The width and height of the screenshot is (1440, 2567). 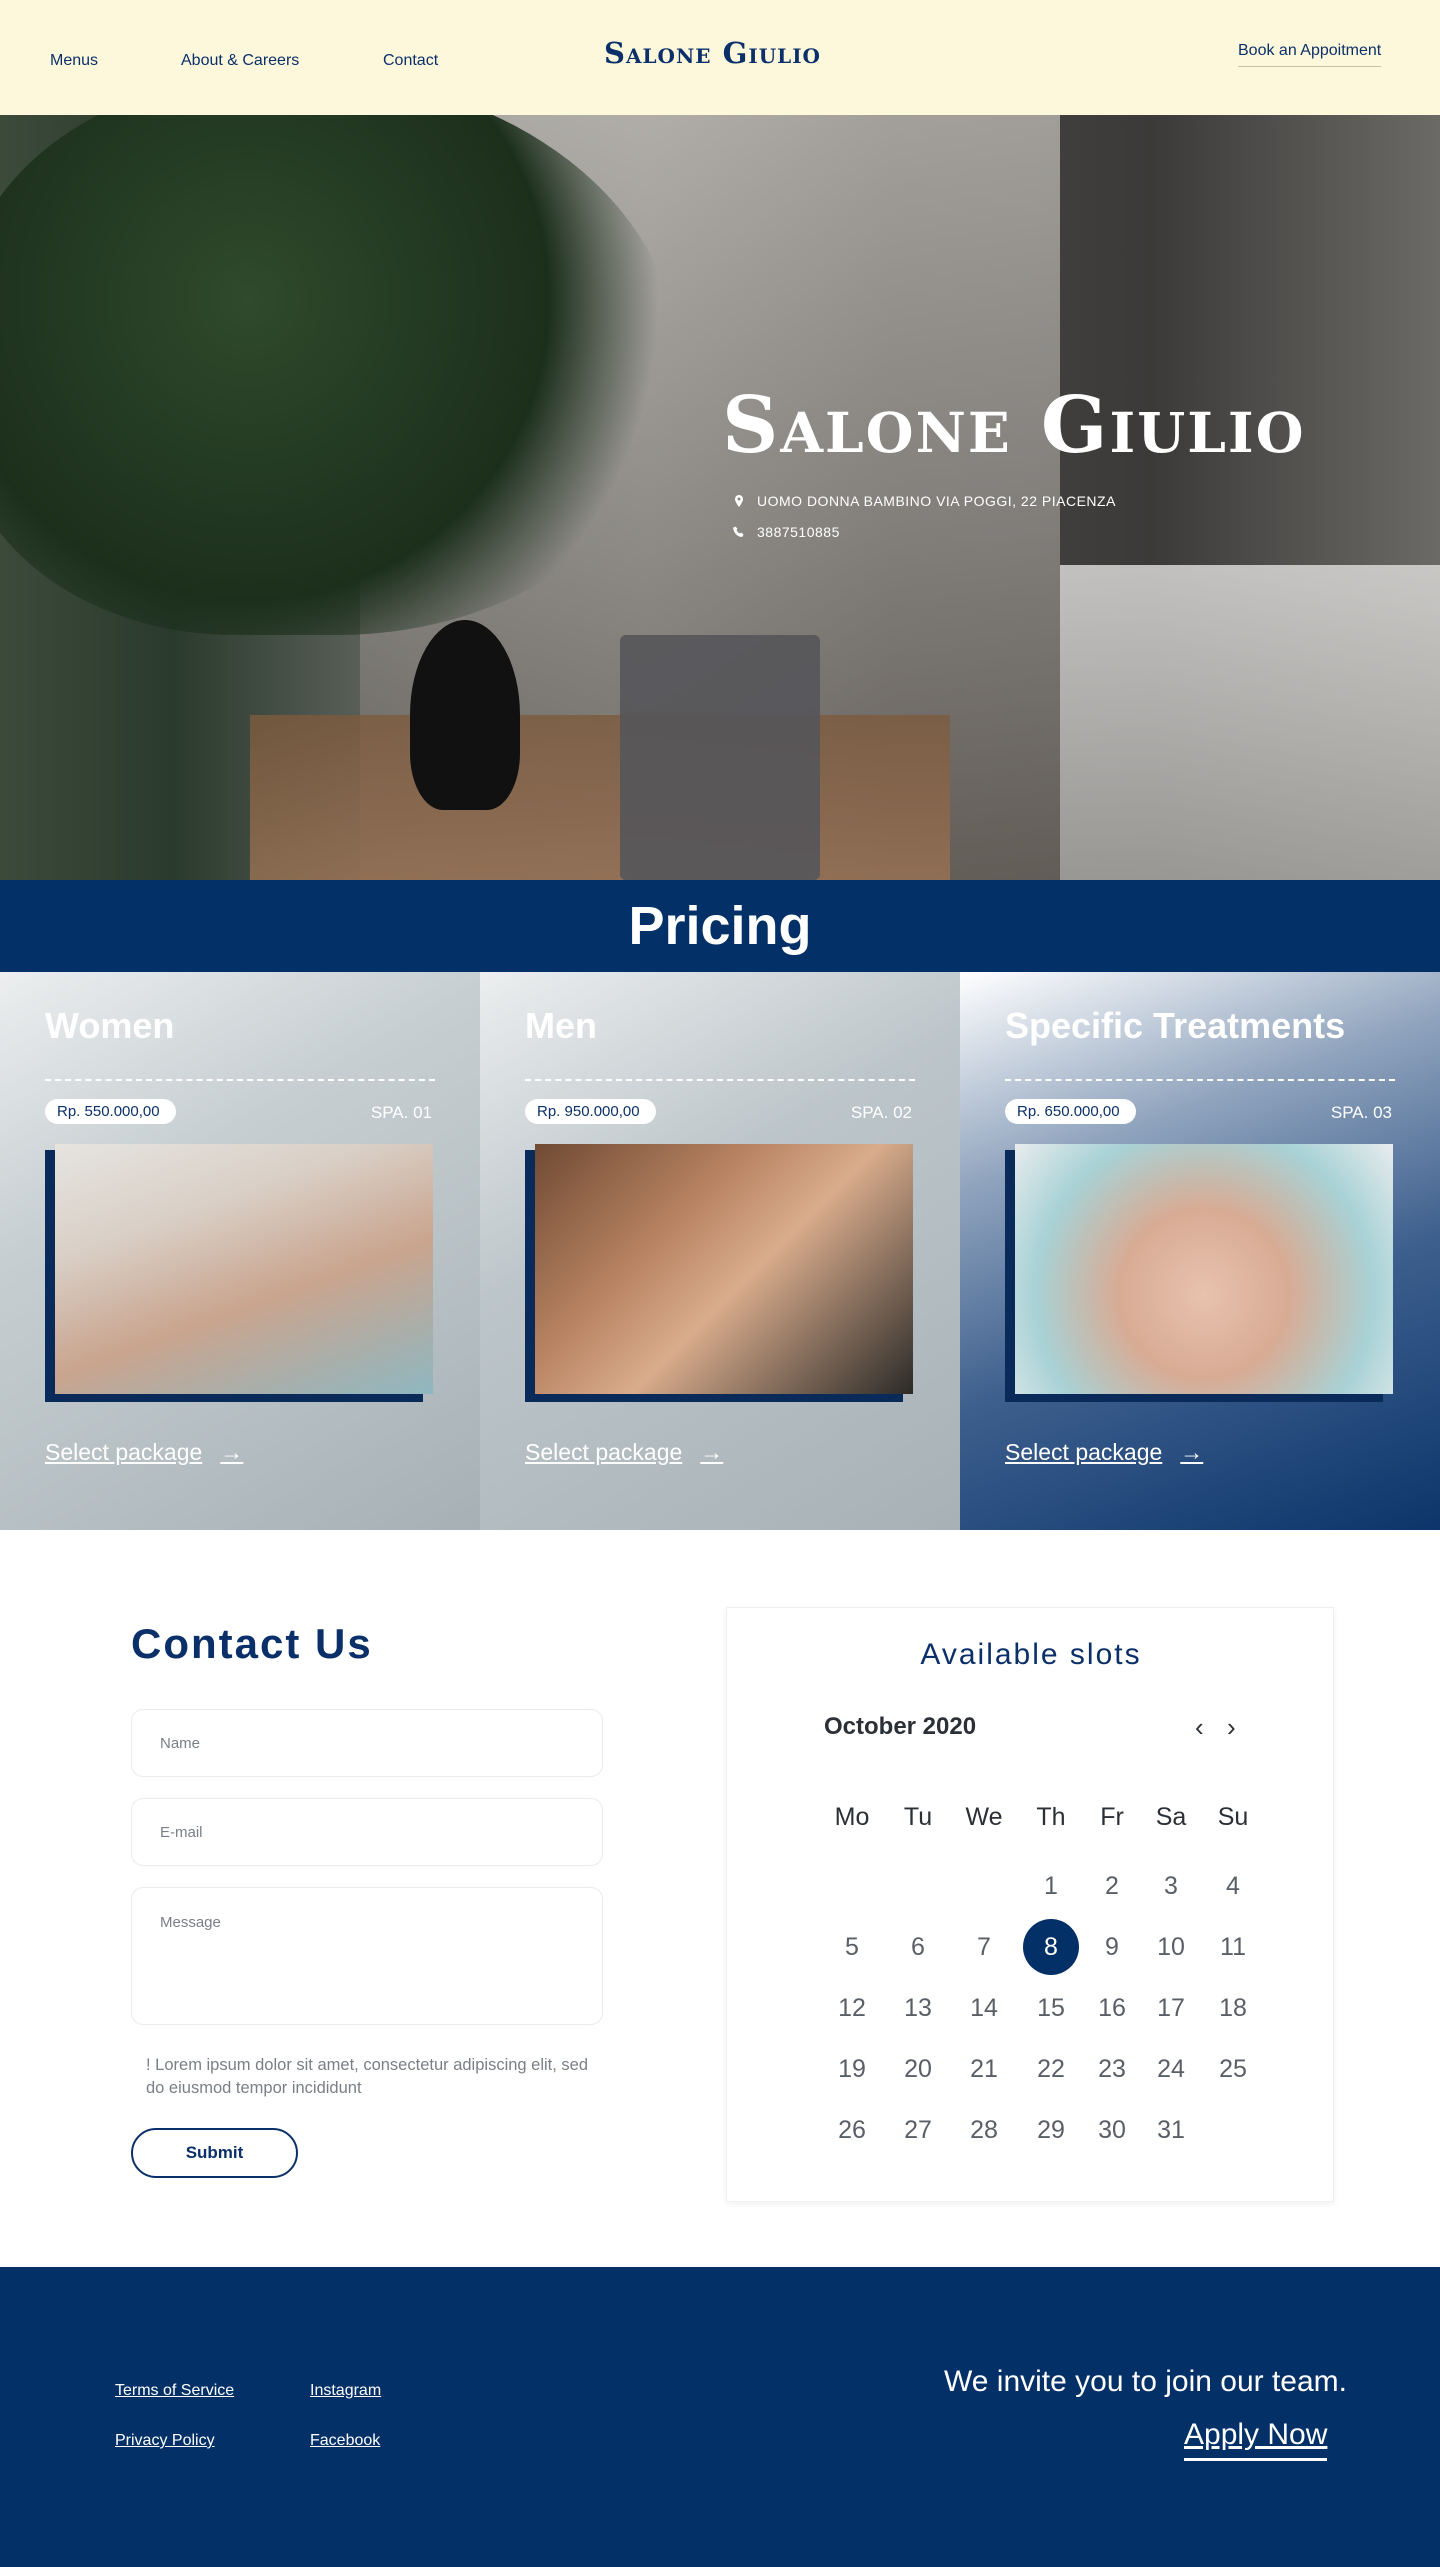 What do you see at coordinates (367, 1743) in the screenshot?
I see `name-field: Name` at bounding box center [367, 1743].